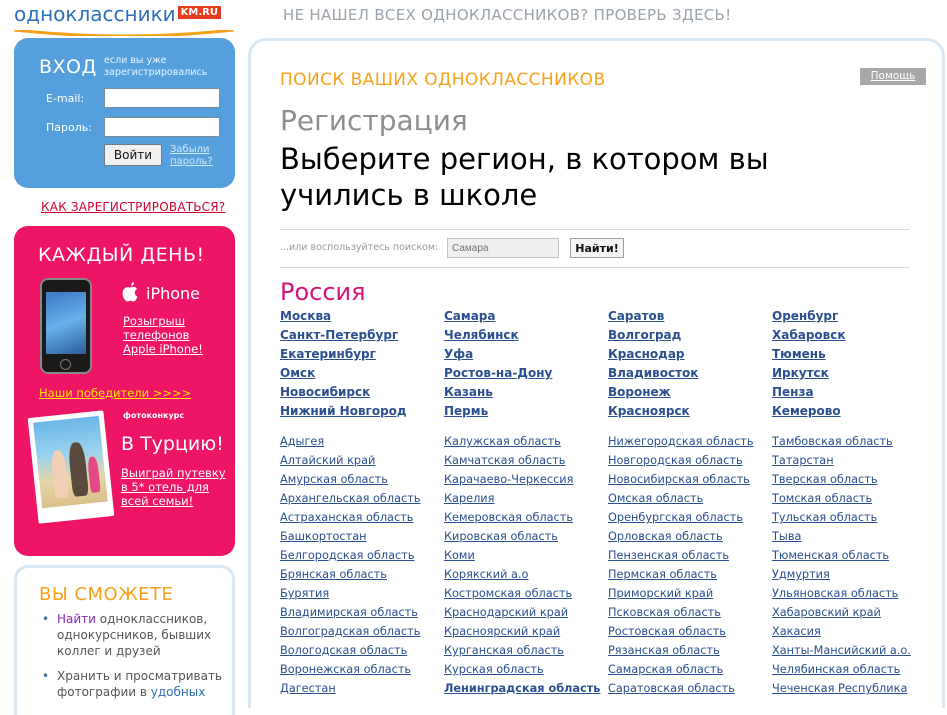  I want to click on region-link: Пензенская область, so click(668, 555).